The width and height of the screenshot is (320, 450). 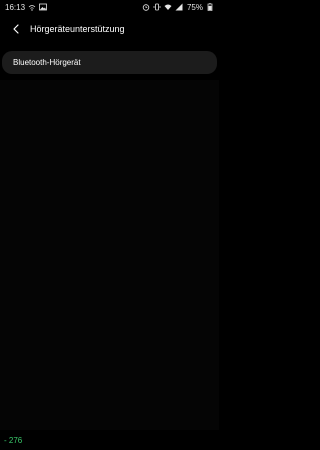 What do you see at coordinates (47, 62) in the screenshot?
I see `settings-item-label: Bluetooth-Hörgerät` at bounding box center [47, 62].